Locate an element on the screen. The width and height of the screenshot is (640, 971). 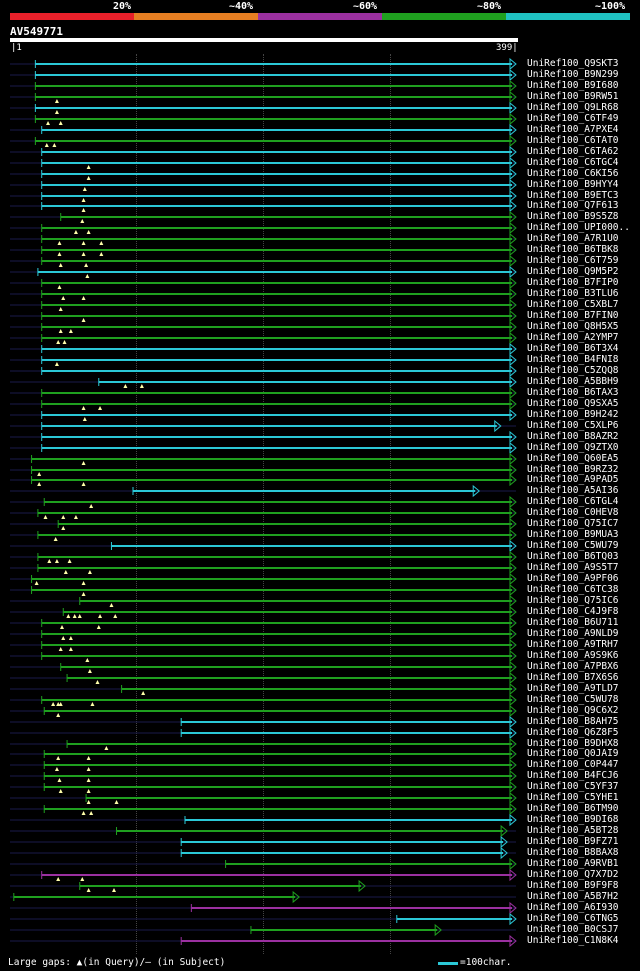
hit-label: UniRef100_A2YMP7 is located at coordinates (573, 337).